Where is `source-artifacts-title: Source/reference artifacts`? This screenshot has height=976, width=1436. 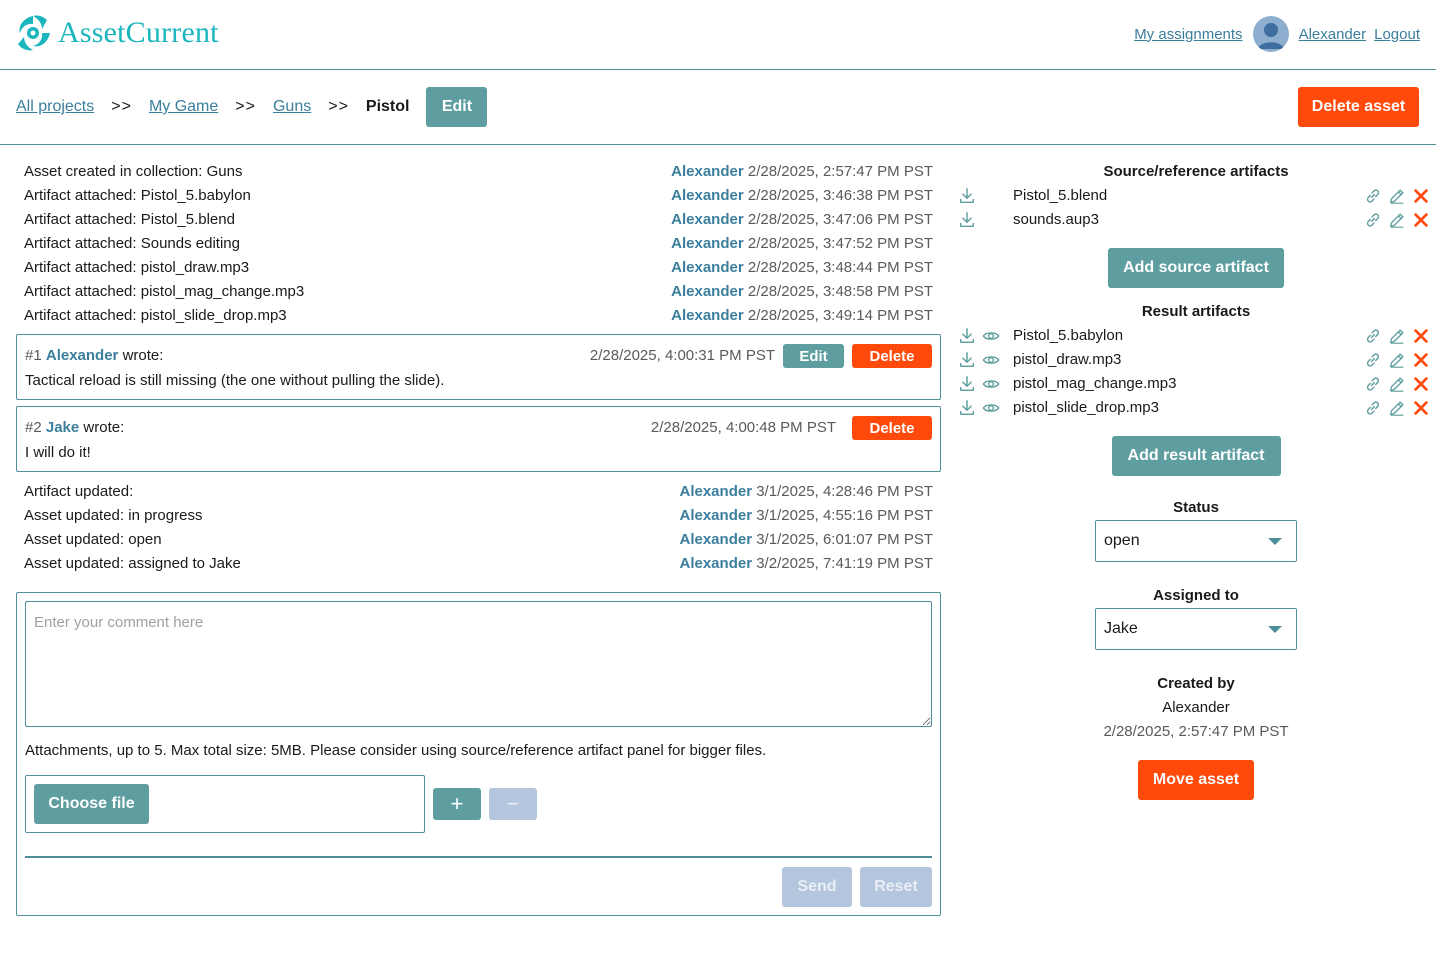 source-artifacts-title: Source/reference artifacts is located at coordinates (1196, 171).